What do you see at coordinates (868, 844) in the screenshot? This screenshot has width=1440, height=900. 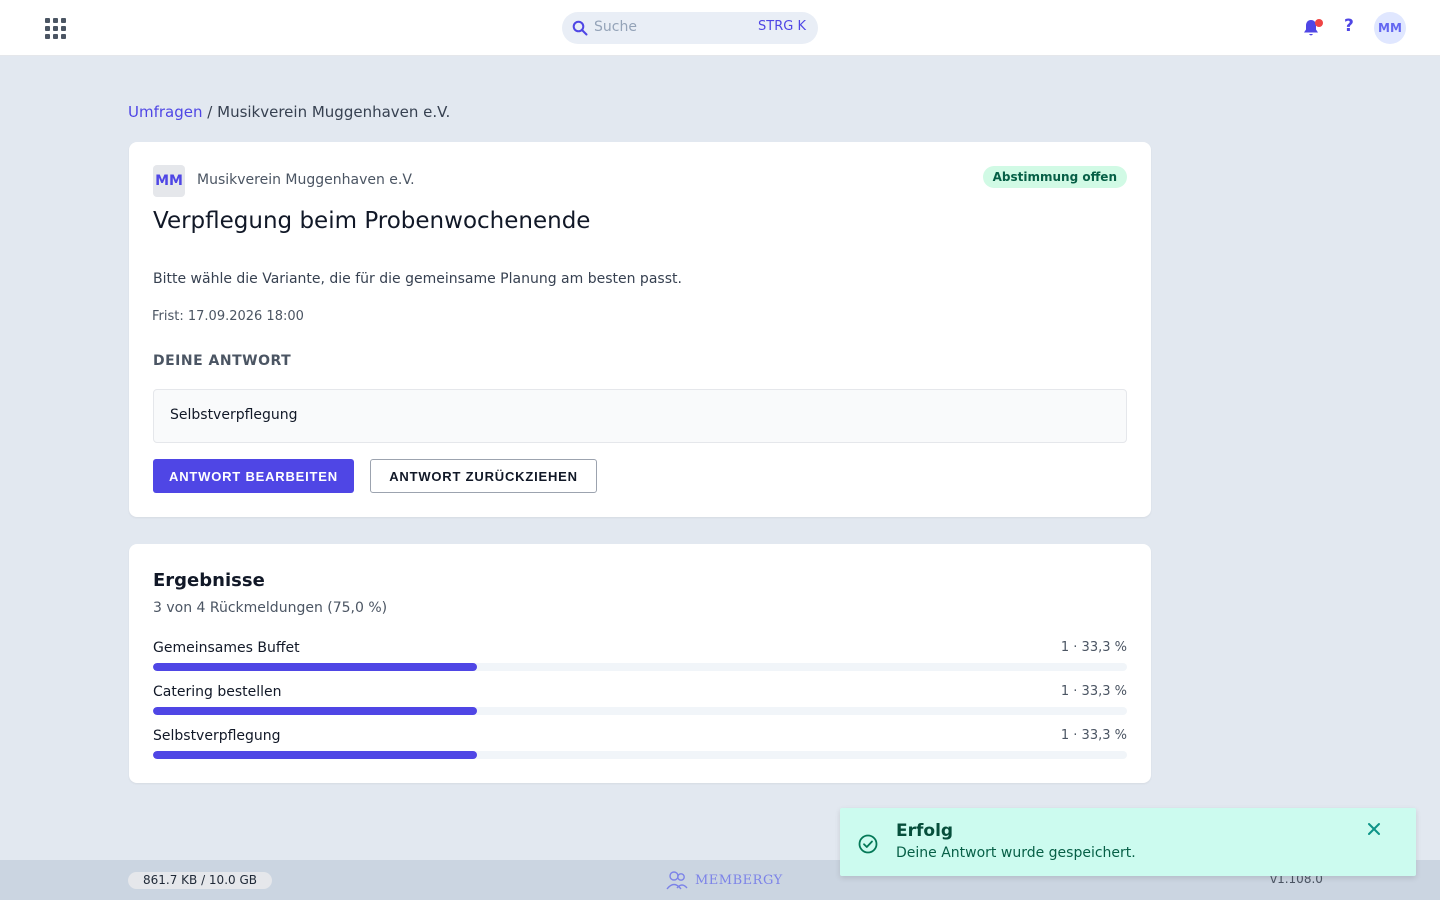 I see `check-circle-icon` at bounding box center [868, 844].